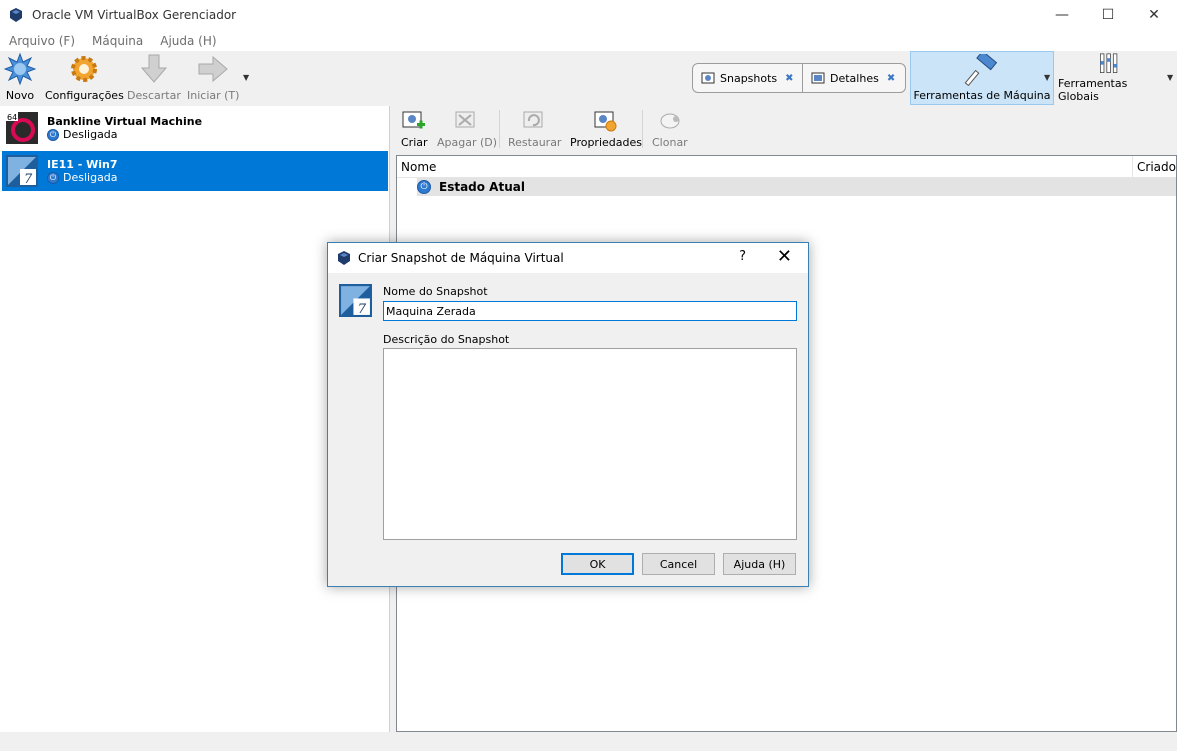  Describe the element at coordinates (708, 78) in the screenshot. I see `snapshot-camera-icon` at that location.